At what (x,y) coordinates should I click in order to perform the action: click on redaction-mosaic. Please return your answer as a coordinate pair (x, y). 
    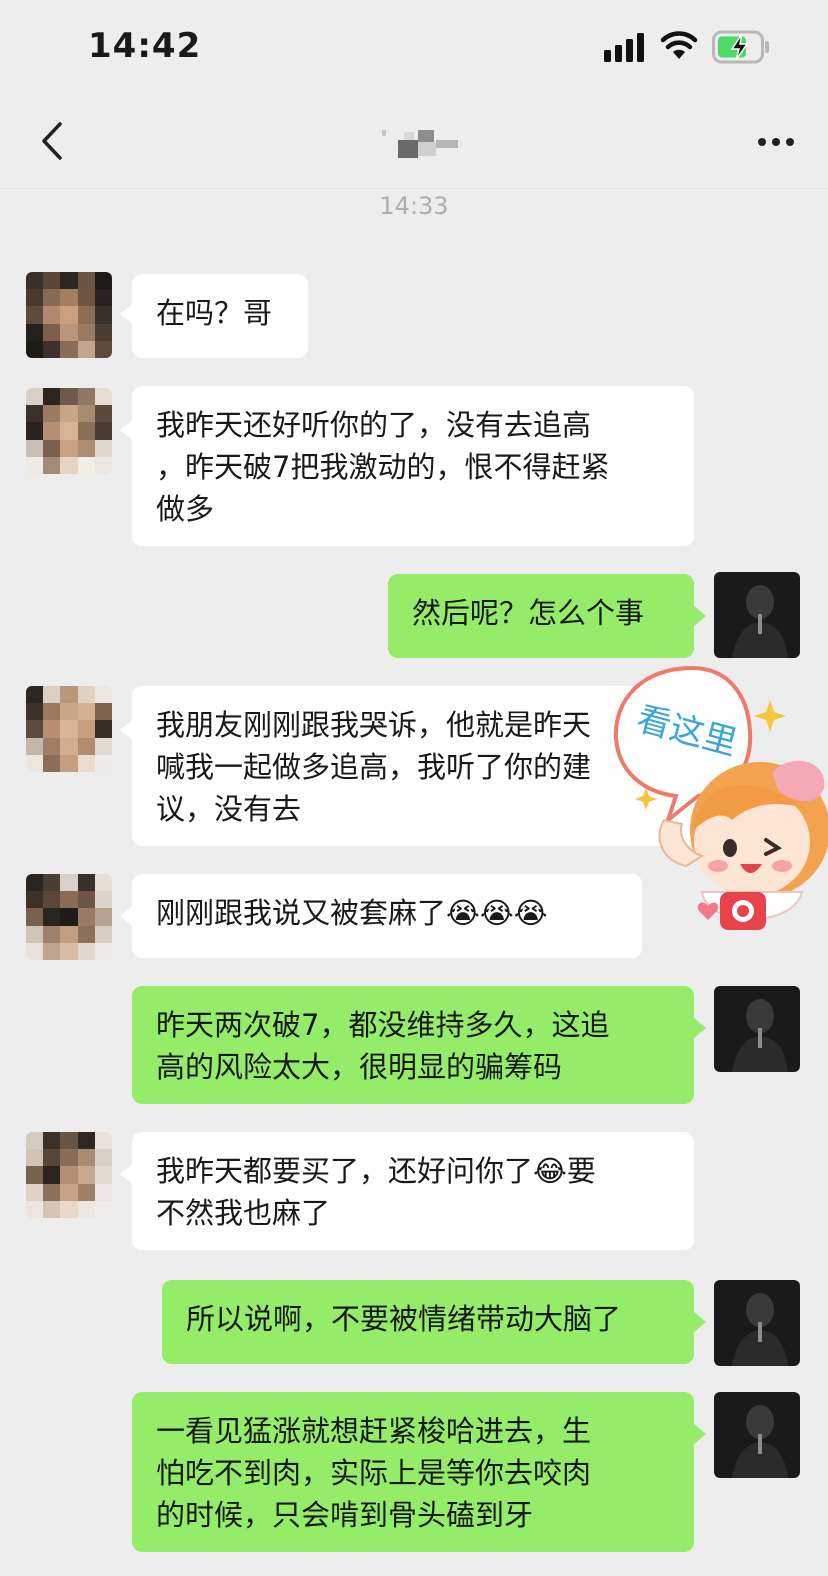
    Looking at the image, I should click on (420, 144).